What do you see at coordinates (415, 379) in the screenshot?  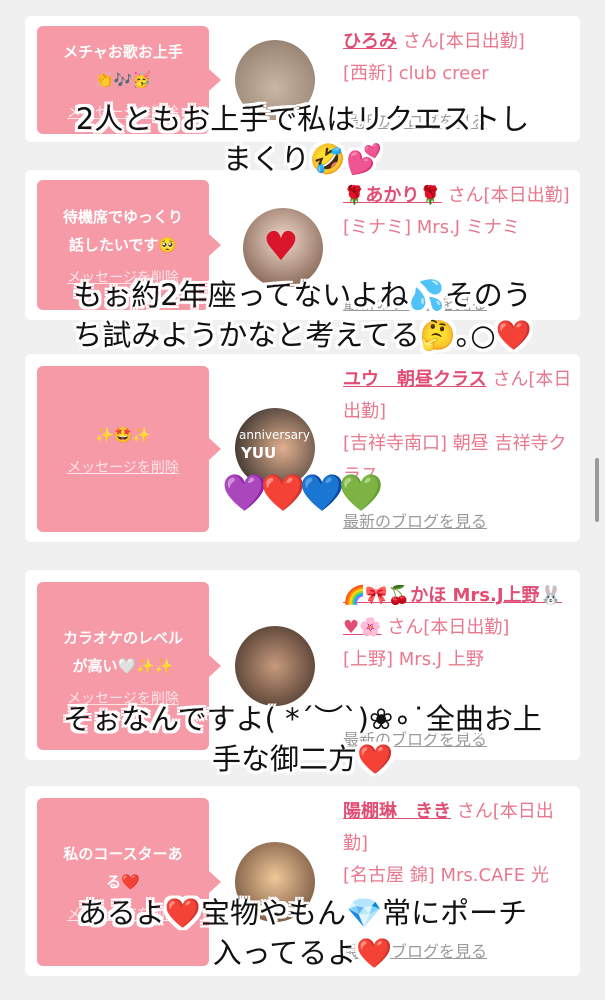 I see `cast-name-link: ユウ 朝昼クラス` at bounding box center [415, 379].